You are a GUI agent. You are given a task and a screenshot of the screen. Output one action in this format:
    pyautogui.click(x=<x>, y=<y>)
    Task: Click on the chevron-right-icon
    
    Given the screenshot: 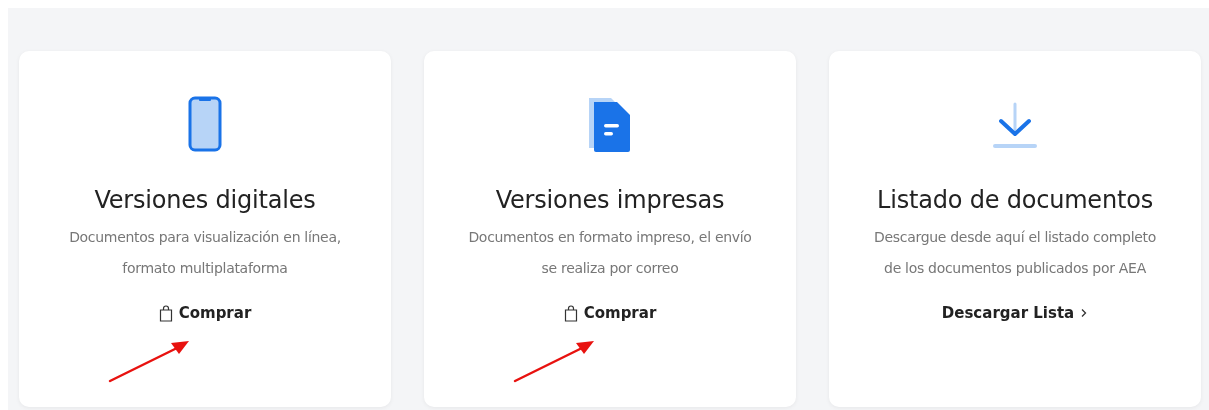 What is the action you would take?
    pyautogui.click(x=1084, y=313)
    